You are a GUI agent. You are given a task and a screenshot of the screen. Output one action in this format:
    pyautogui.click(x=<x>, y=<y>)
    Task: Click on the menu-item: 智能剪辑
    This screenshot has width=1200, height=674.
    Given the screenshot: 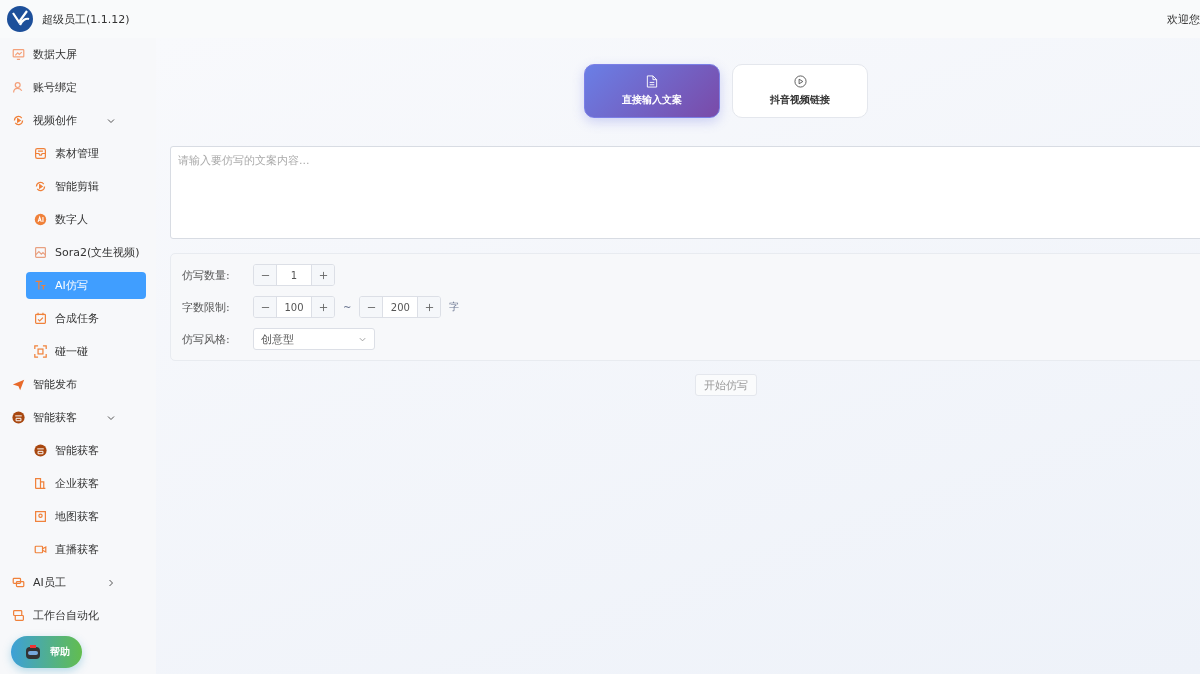 What is the action you would take?
    pyautogui.click(x=86, y=186)
    